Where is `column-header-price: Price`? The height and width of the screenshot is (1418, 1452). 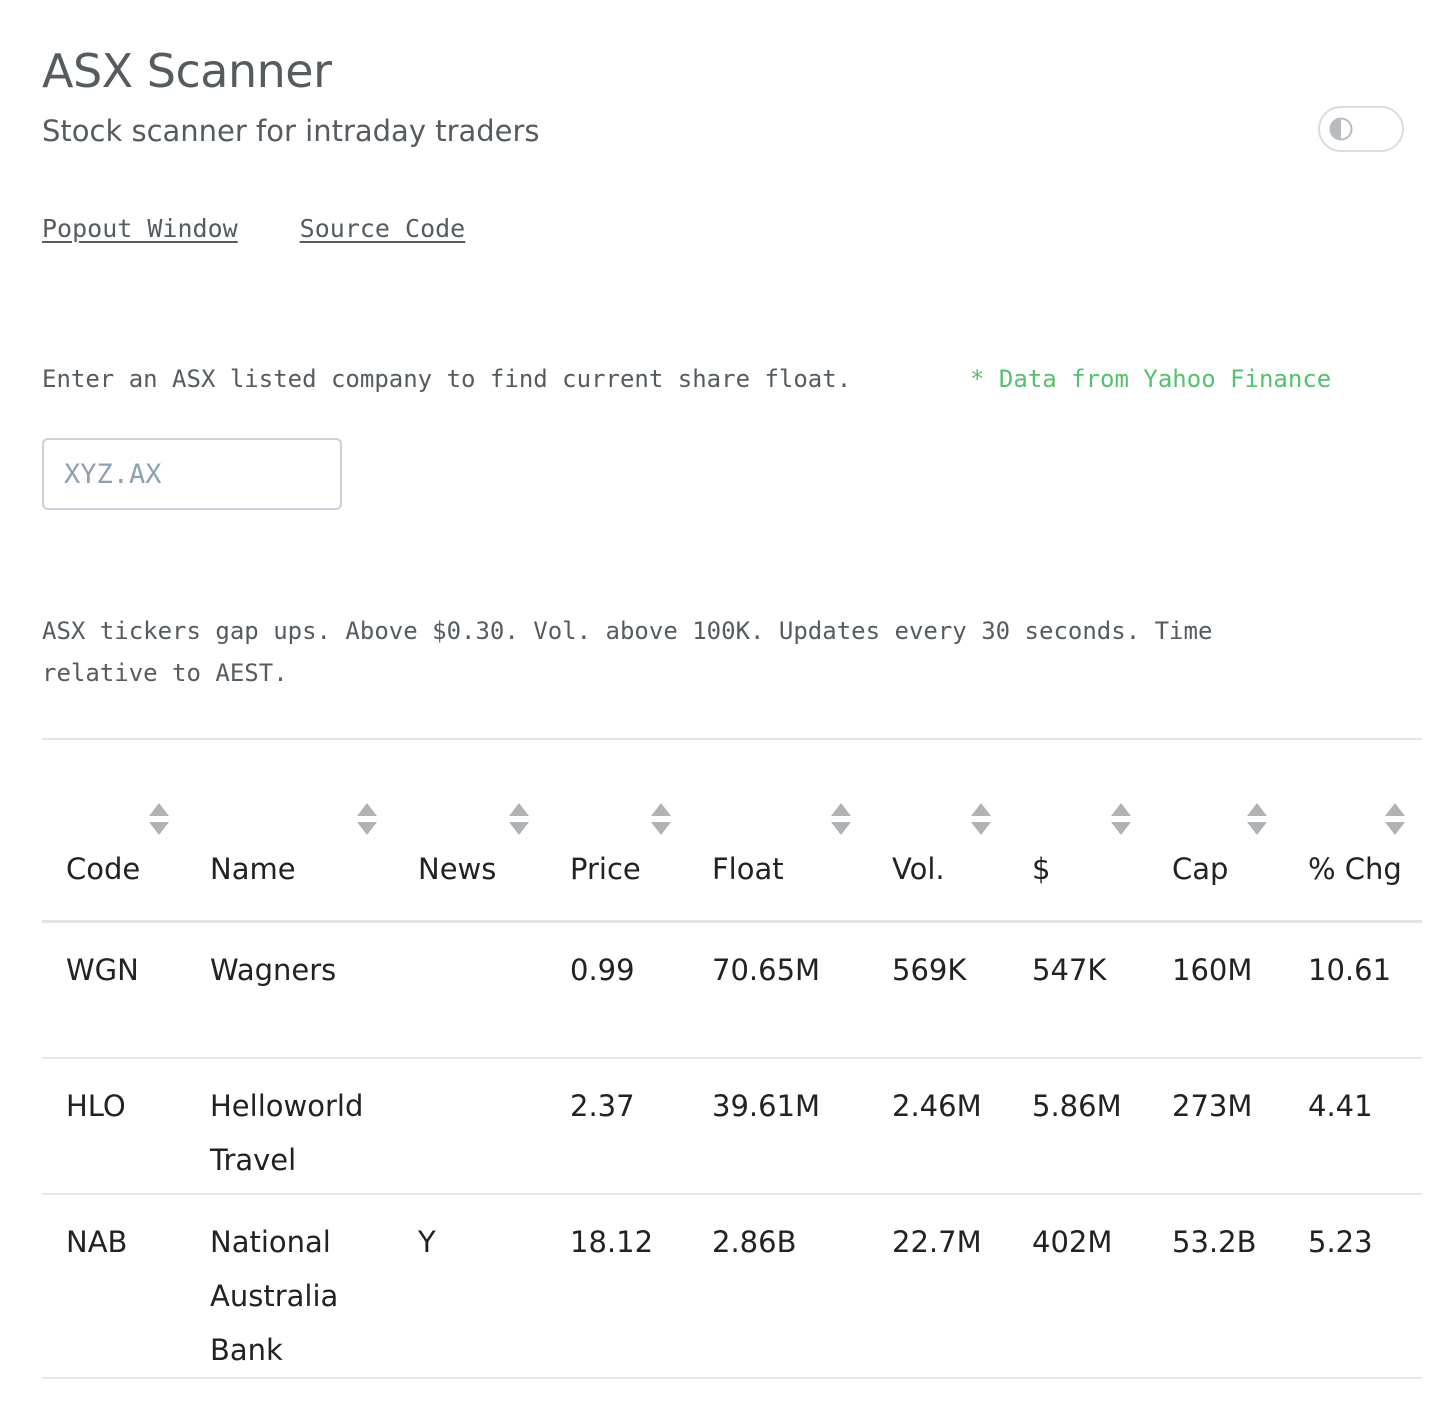
column-header-price: Price is located at coordinates (617, 830).